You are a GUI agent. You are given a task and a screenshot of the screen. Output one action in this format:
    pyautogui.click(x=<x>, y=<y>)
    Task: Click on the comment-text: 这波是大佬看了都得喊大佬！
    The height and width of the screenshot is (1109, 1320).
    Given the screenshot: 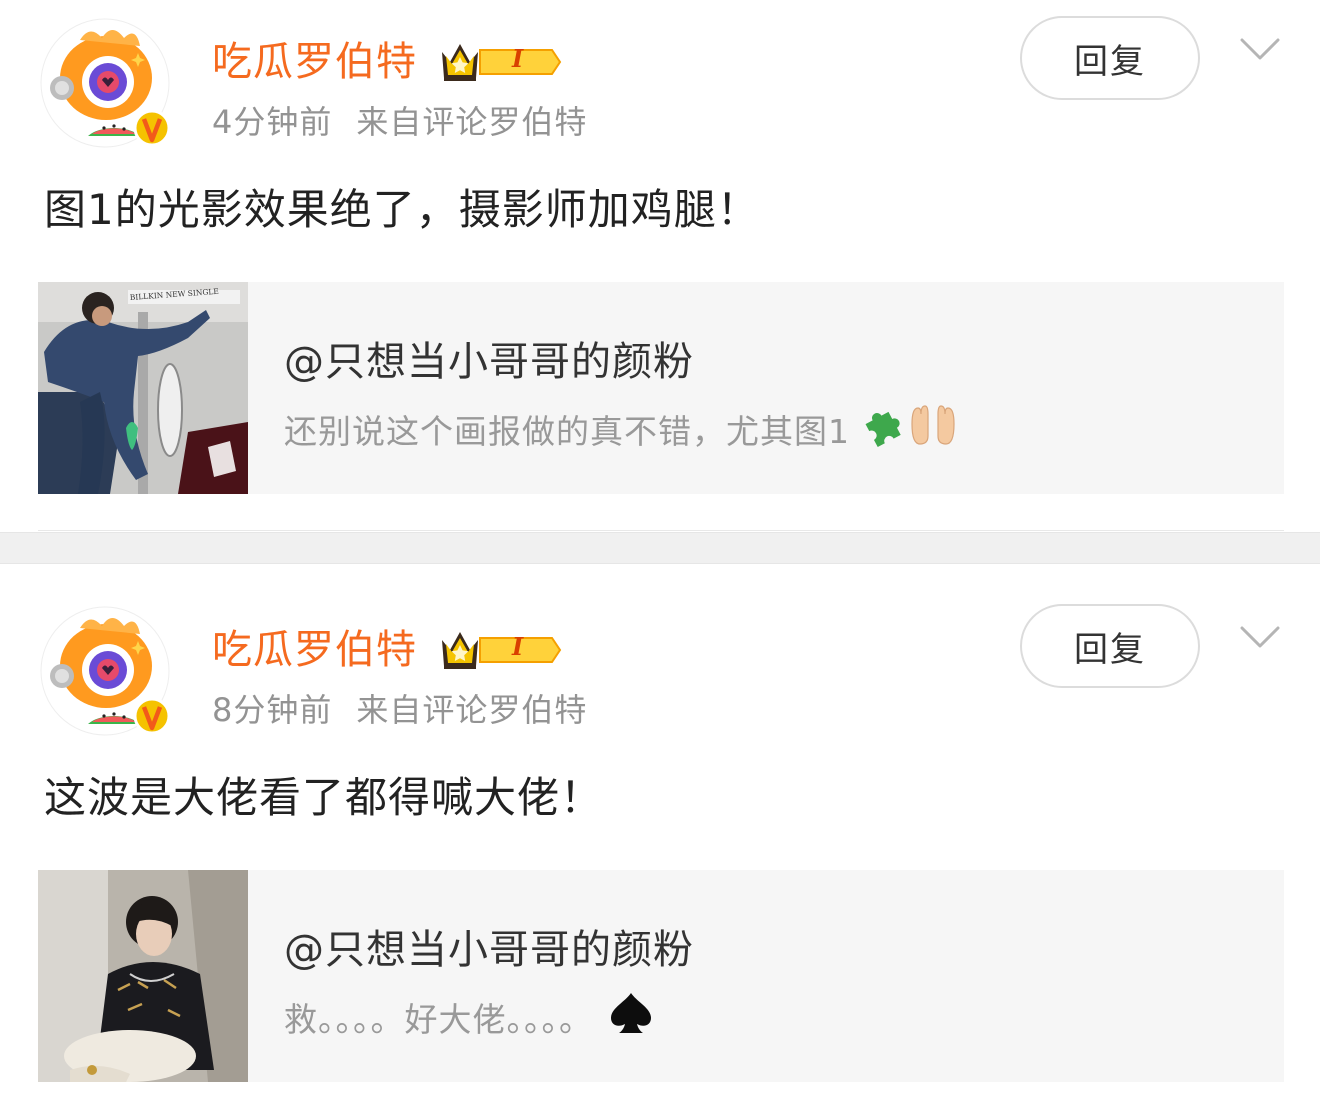 What is the action you would take?
    pyautogui.click(x=324, y=797)
    